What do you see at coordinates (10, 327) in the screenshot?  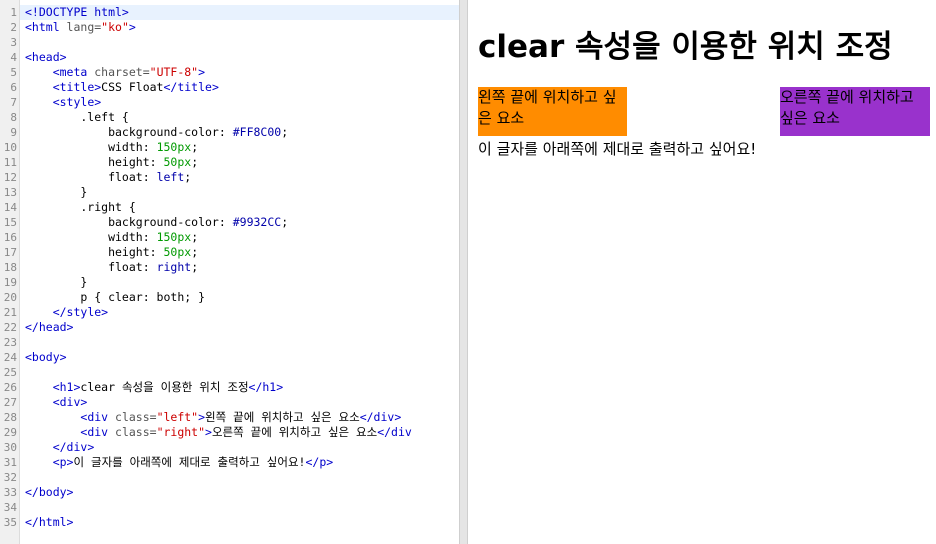 I see `line-number: 22` at bounding box center [10, 327].